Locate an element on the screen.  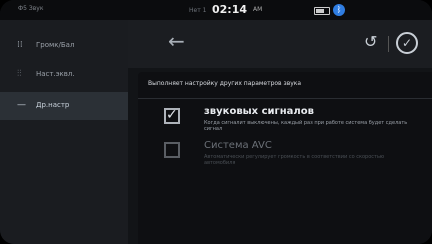
status-bar: Ф5 Звук Нет 1 02:14 AM ᛒ is located at coordinates (216, 10).